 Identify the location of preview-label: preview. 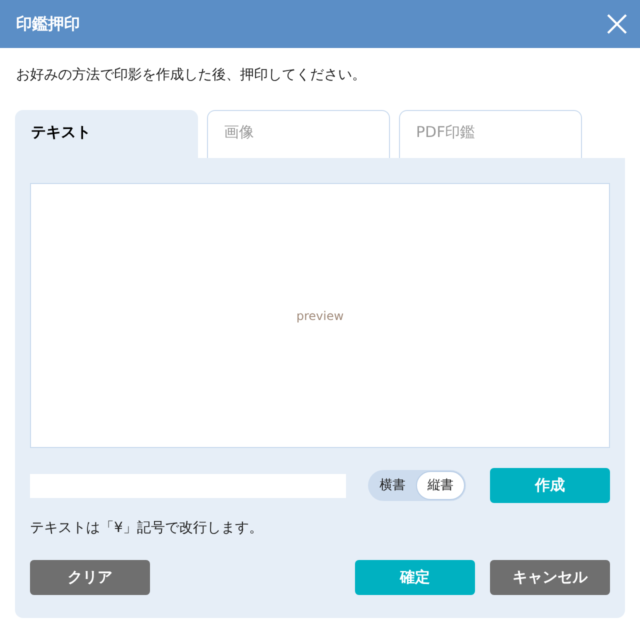
(320, 316).